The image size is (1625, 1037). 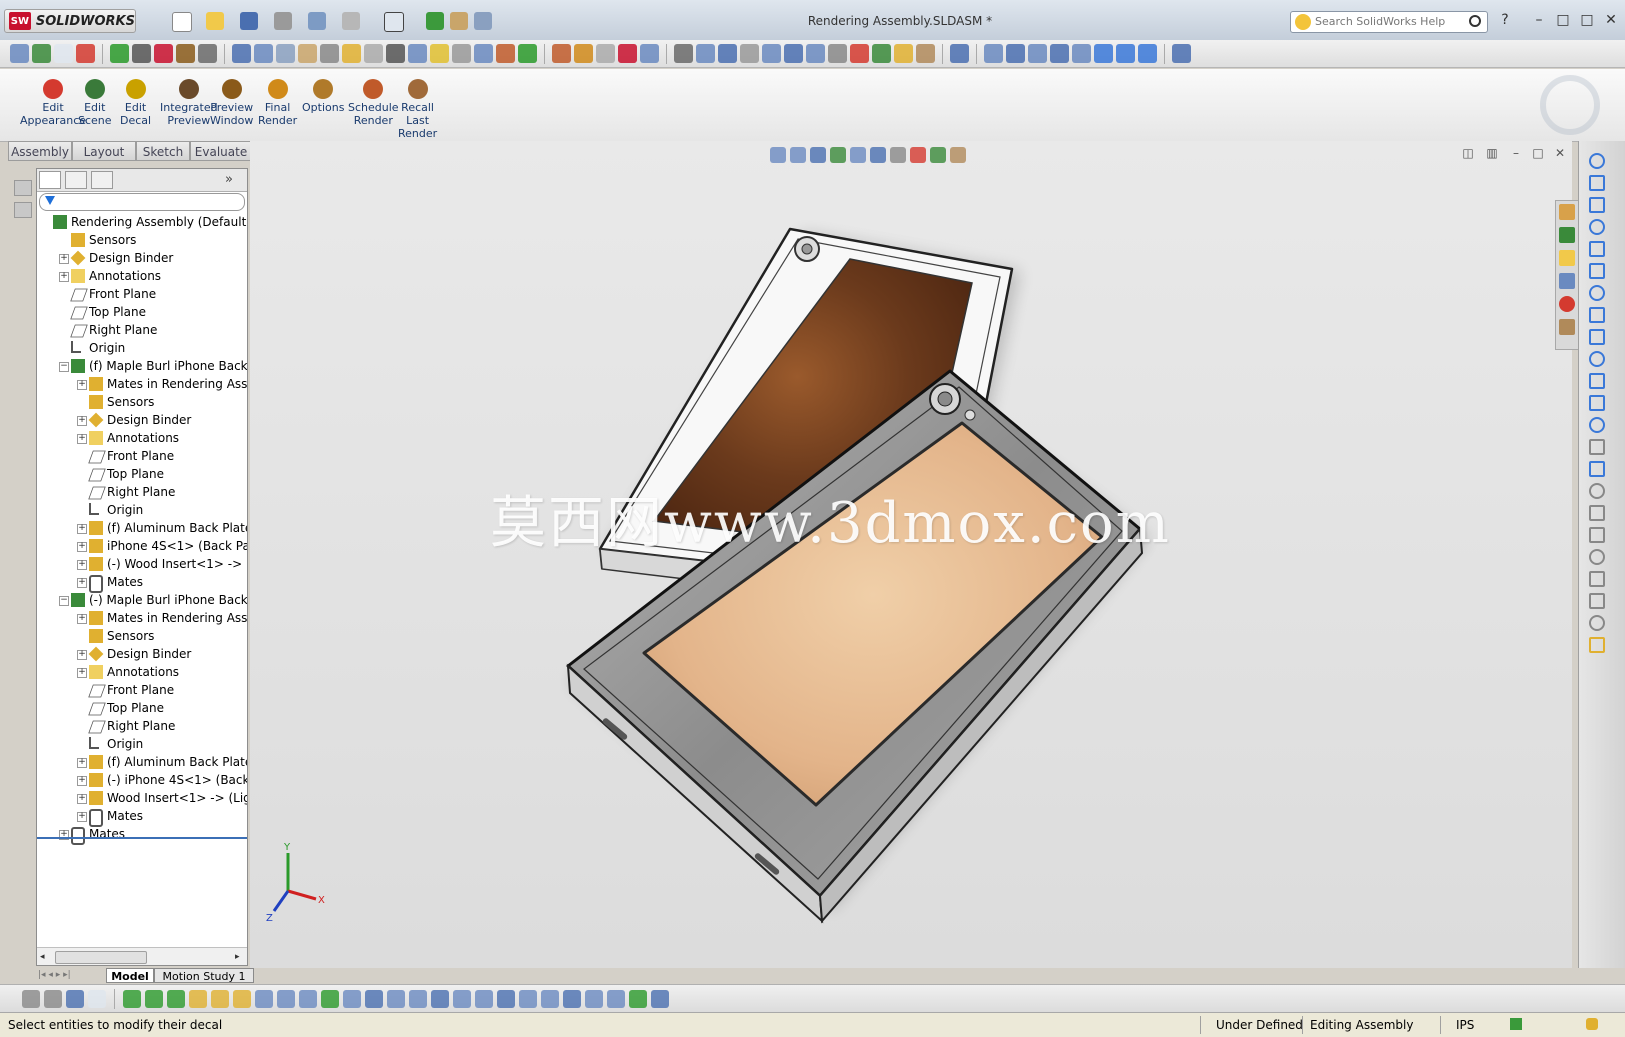 What do you see at coordinates (142, 956) in the screenshot?
I see `horizontal-scrollbar: ◂ ▸` at bounding box center [142, 956].